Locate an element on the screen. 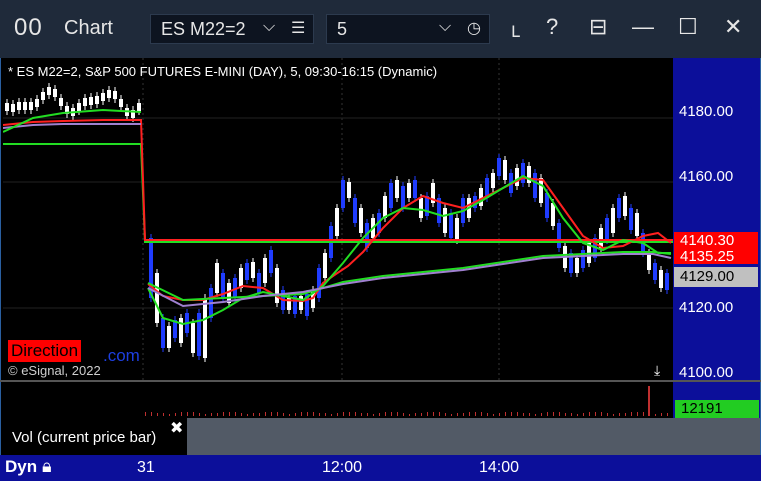 The image size is (761, 481). price-tag-red-2: 4135.25 is located at coordinates (716, 256).